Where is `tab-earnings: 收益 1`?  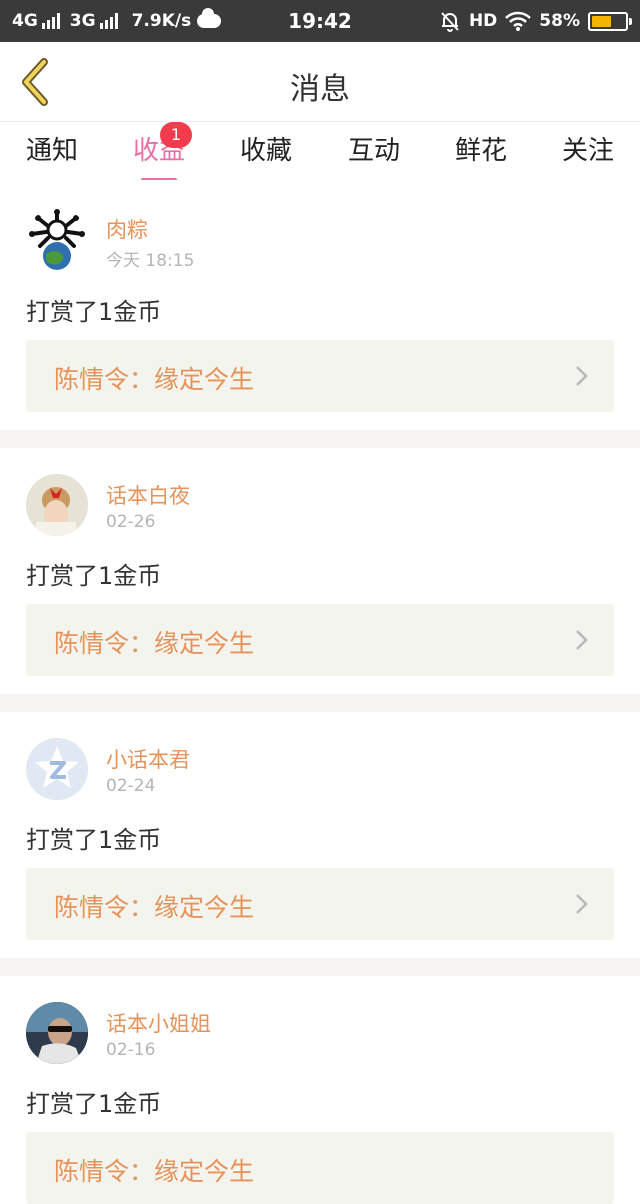 tab-earnings: 收益 1 is located at coordinates (159, 152).